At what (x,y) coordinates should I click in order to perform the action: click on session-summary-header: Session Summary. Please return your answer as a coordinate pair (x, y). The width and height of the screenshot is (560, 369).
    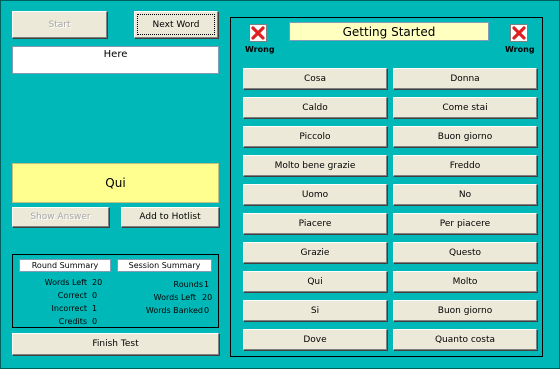
    Looking at the image, I should click on (164, 265).